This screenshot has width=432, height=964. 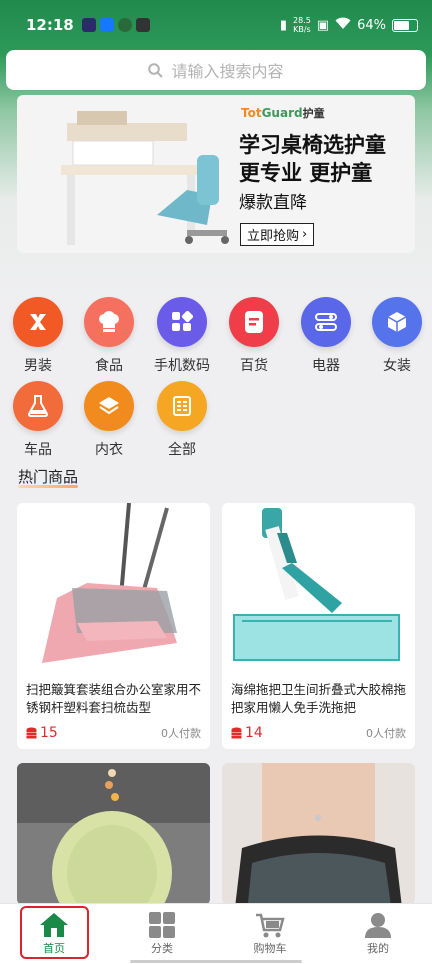 I want to click on category-all: 全部, so click(x=182, y=420).